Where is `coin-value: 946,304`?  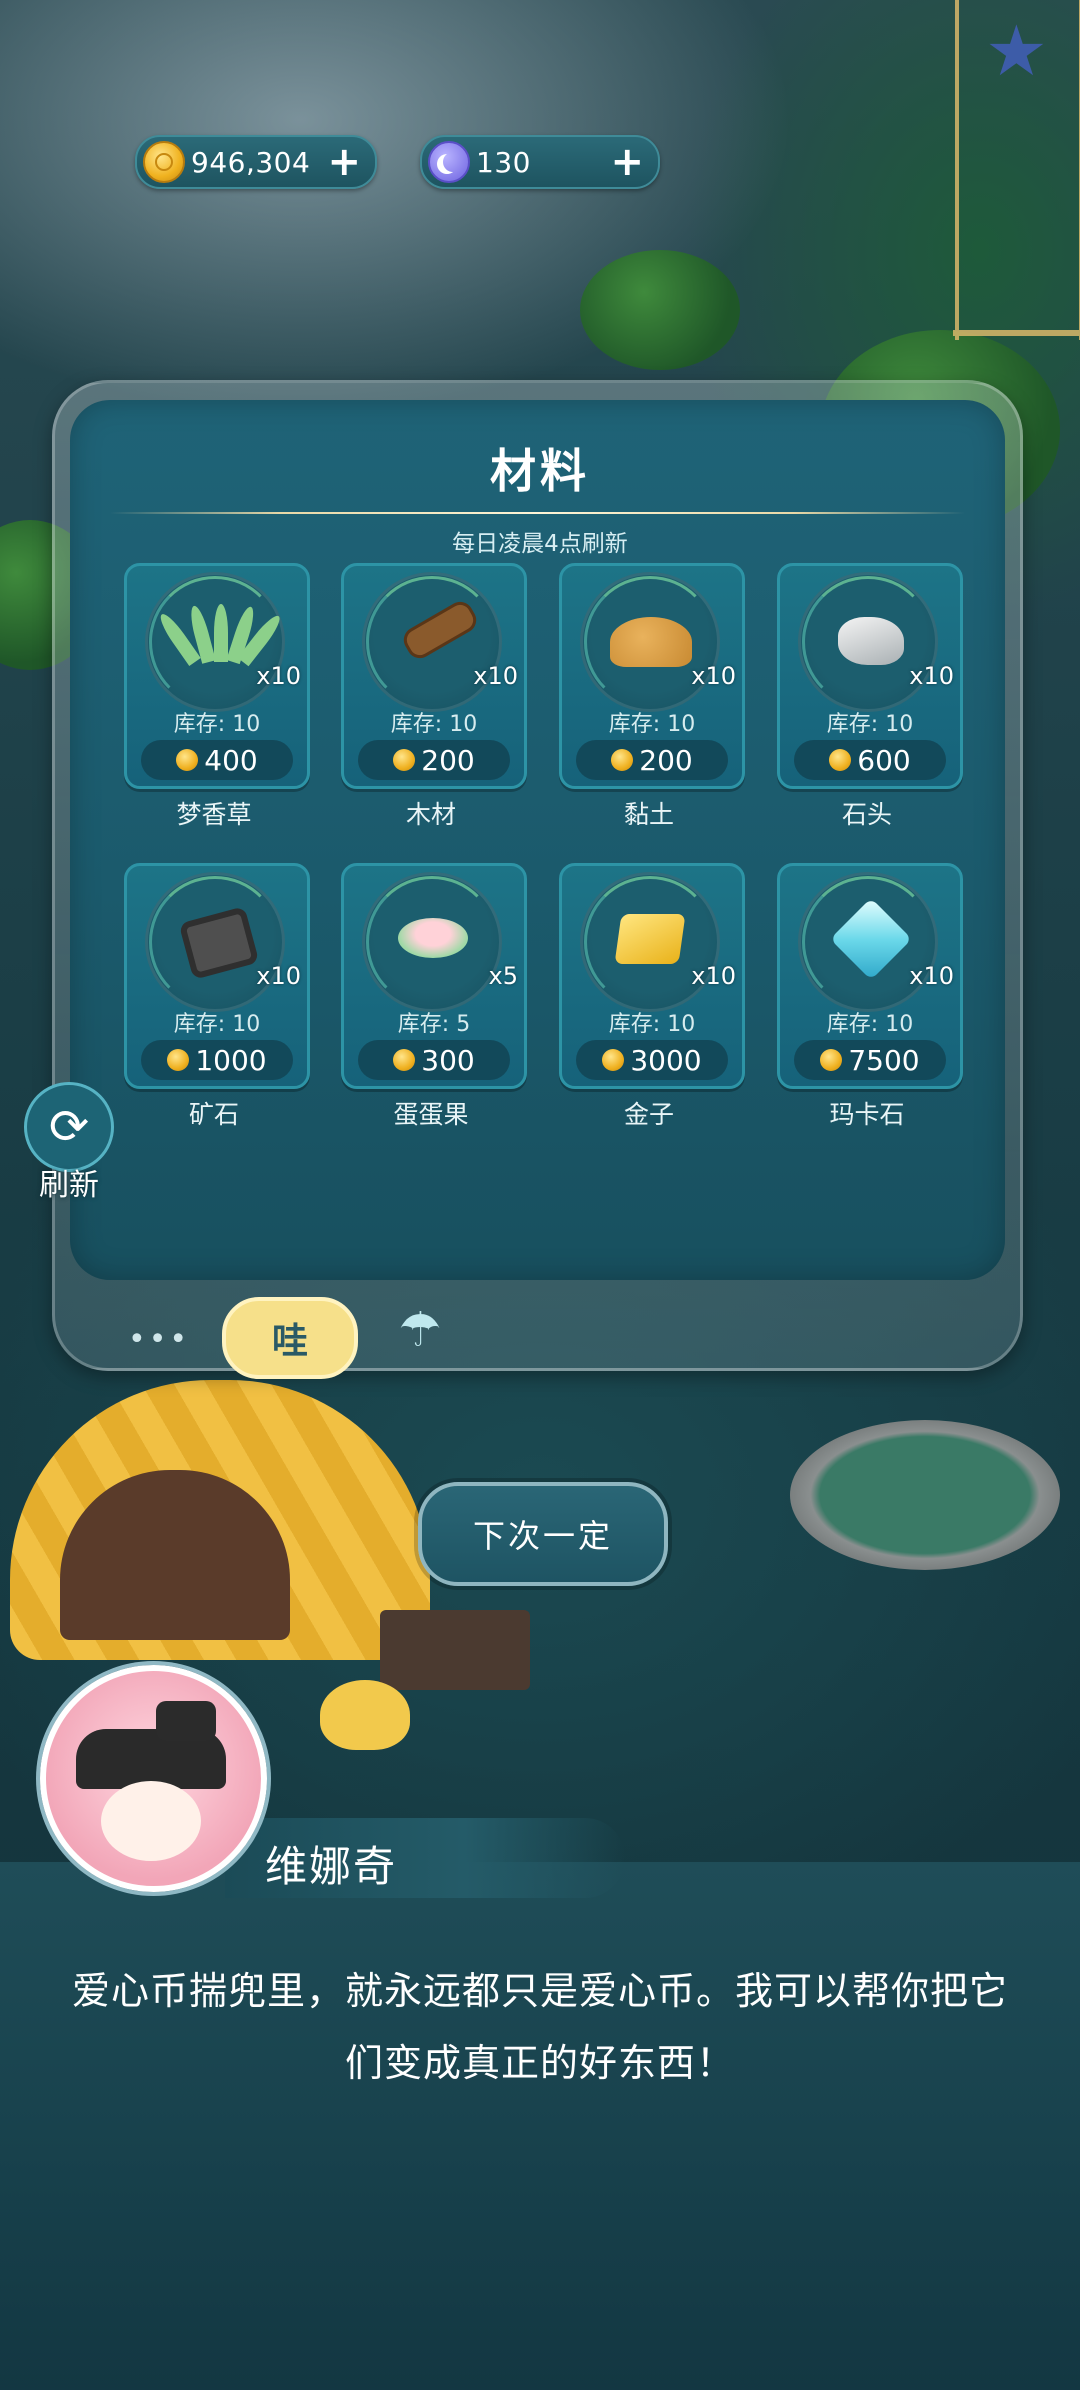 coin-value: 946,304 is located at coordinates (251, 162).